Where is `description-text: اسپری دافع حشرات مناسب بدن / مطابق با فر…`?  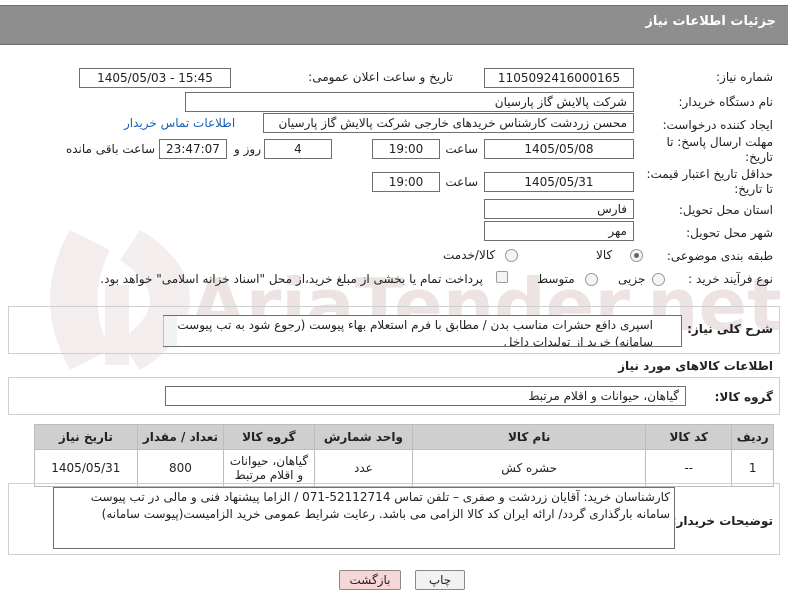
description-text: اسپری دافع حشرات مناسب بدن / مطابق با فر… is located at coordinates (415, 332).